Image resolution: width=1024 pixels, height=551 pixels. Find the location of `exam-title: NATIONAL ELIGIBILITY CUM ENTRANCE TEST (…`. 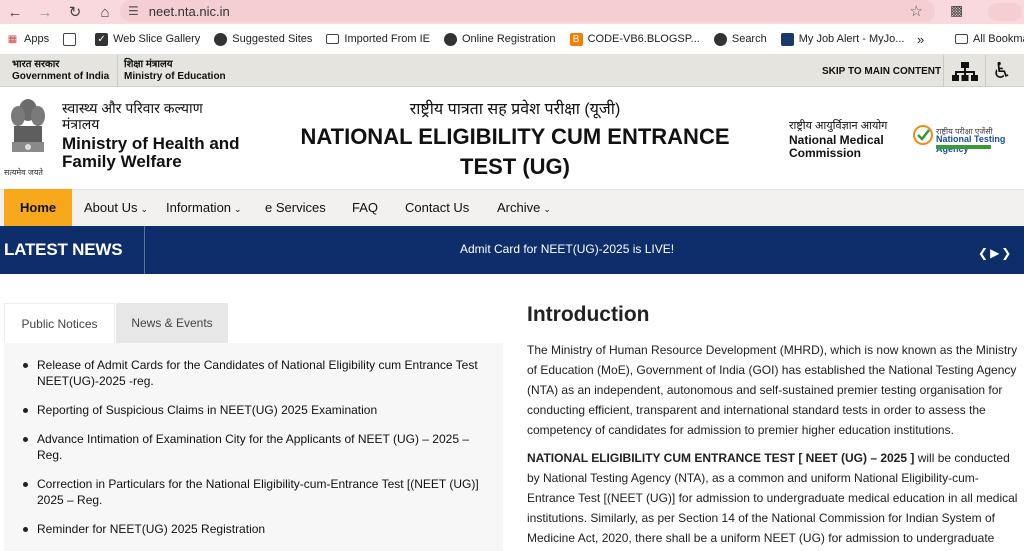

exam-title: NATIONAL ELIGIBILITY CUM ENTRANCE TEST (… is located at coordinates (515, 151).